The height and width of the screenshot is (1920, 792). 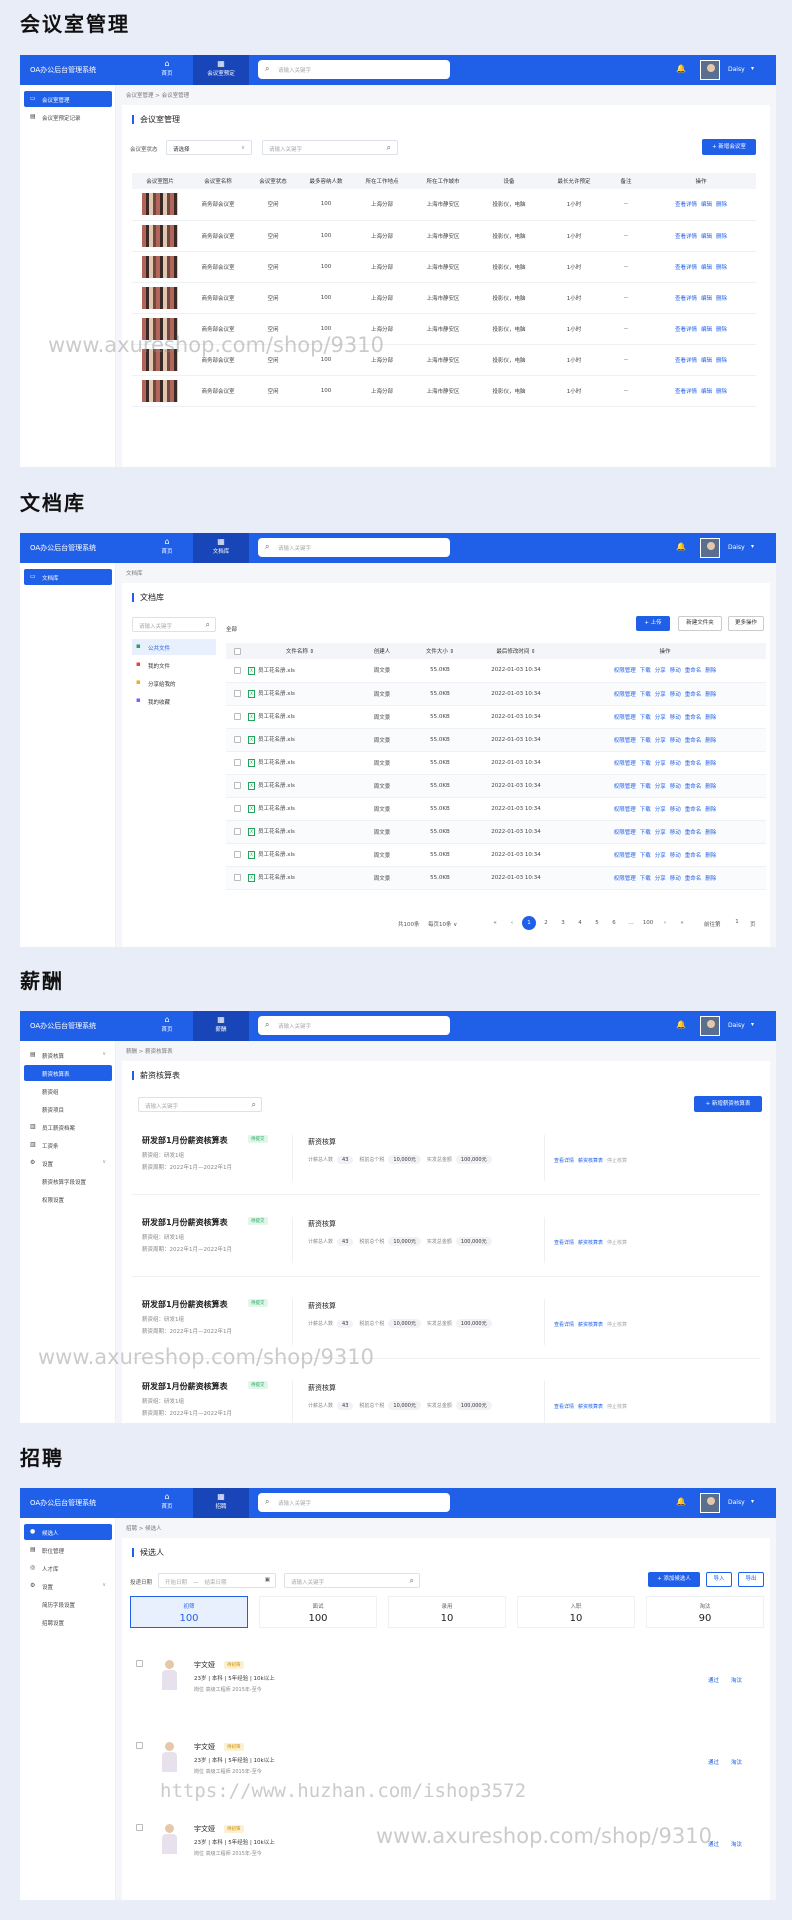 I want to click on pass-link: 通过, so click(x=713, y=1681).